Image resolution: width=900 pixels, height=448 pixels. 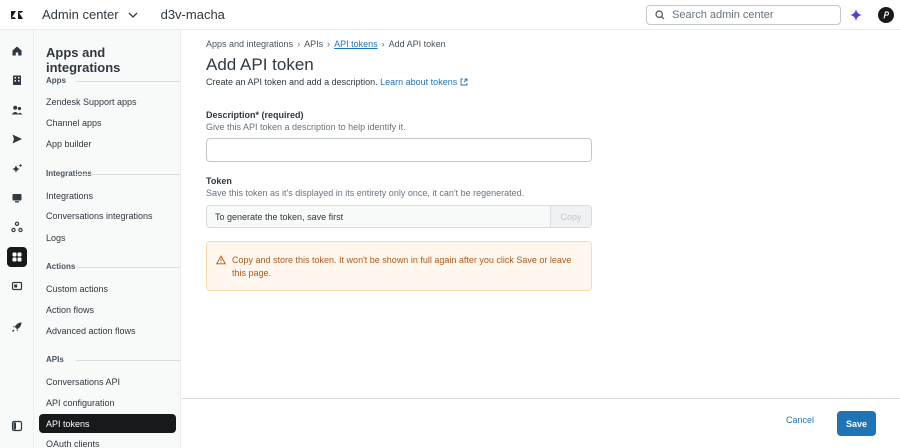 I want to click on search-box, so click(x=743, y=15).